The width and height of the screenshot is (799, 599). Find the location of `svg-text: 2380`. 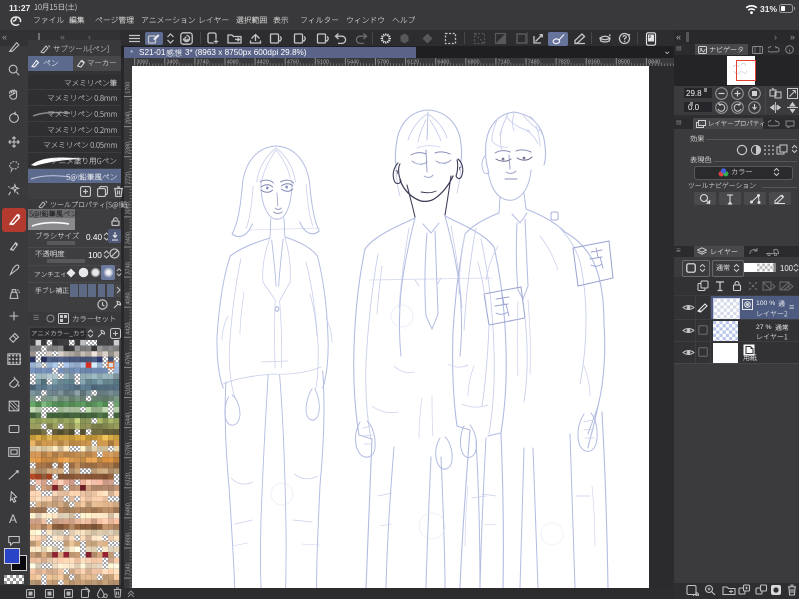

svg-text: 2380 is located at coordinates (129, 148).